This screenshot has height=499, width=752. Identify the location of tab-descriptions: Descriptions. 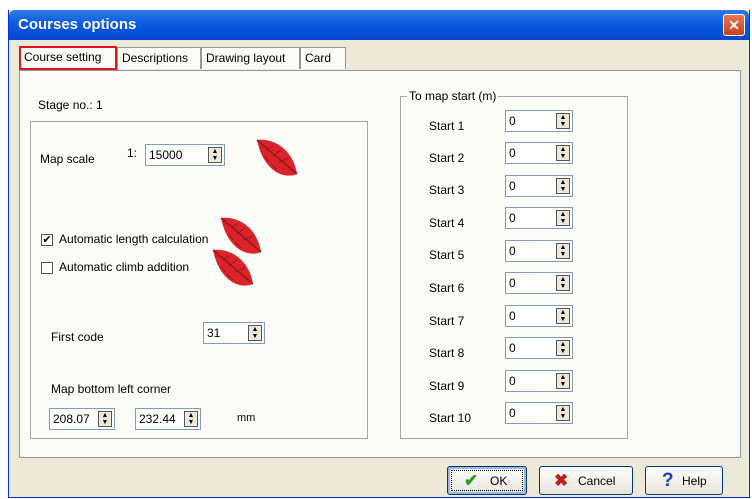
(159, 58).